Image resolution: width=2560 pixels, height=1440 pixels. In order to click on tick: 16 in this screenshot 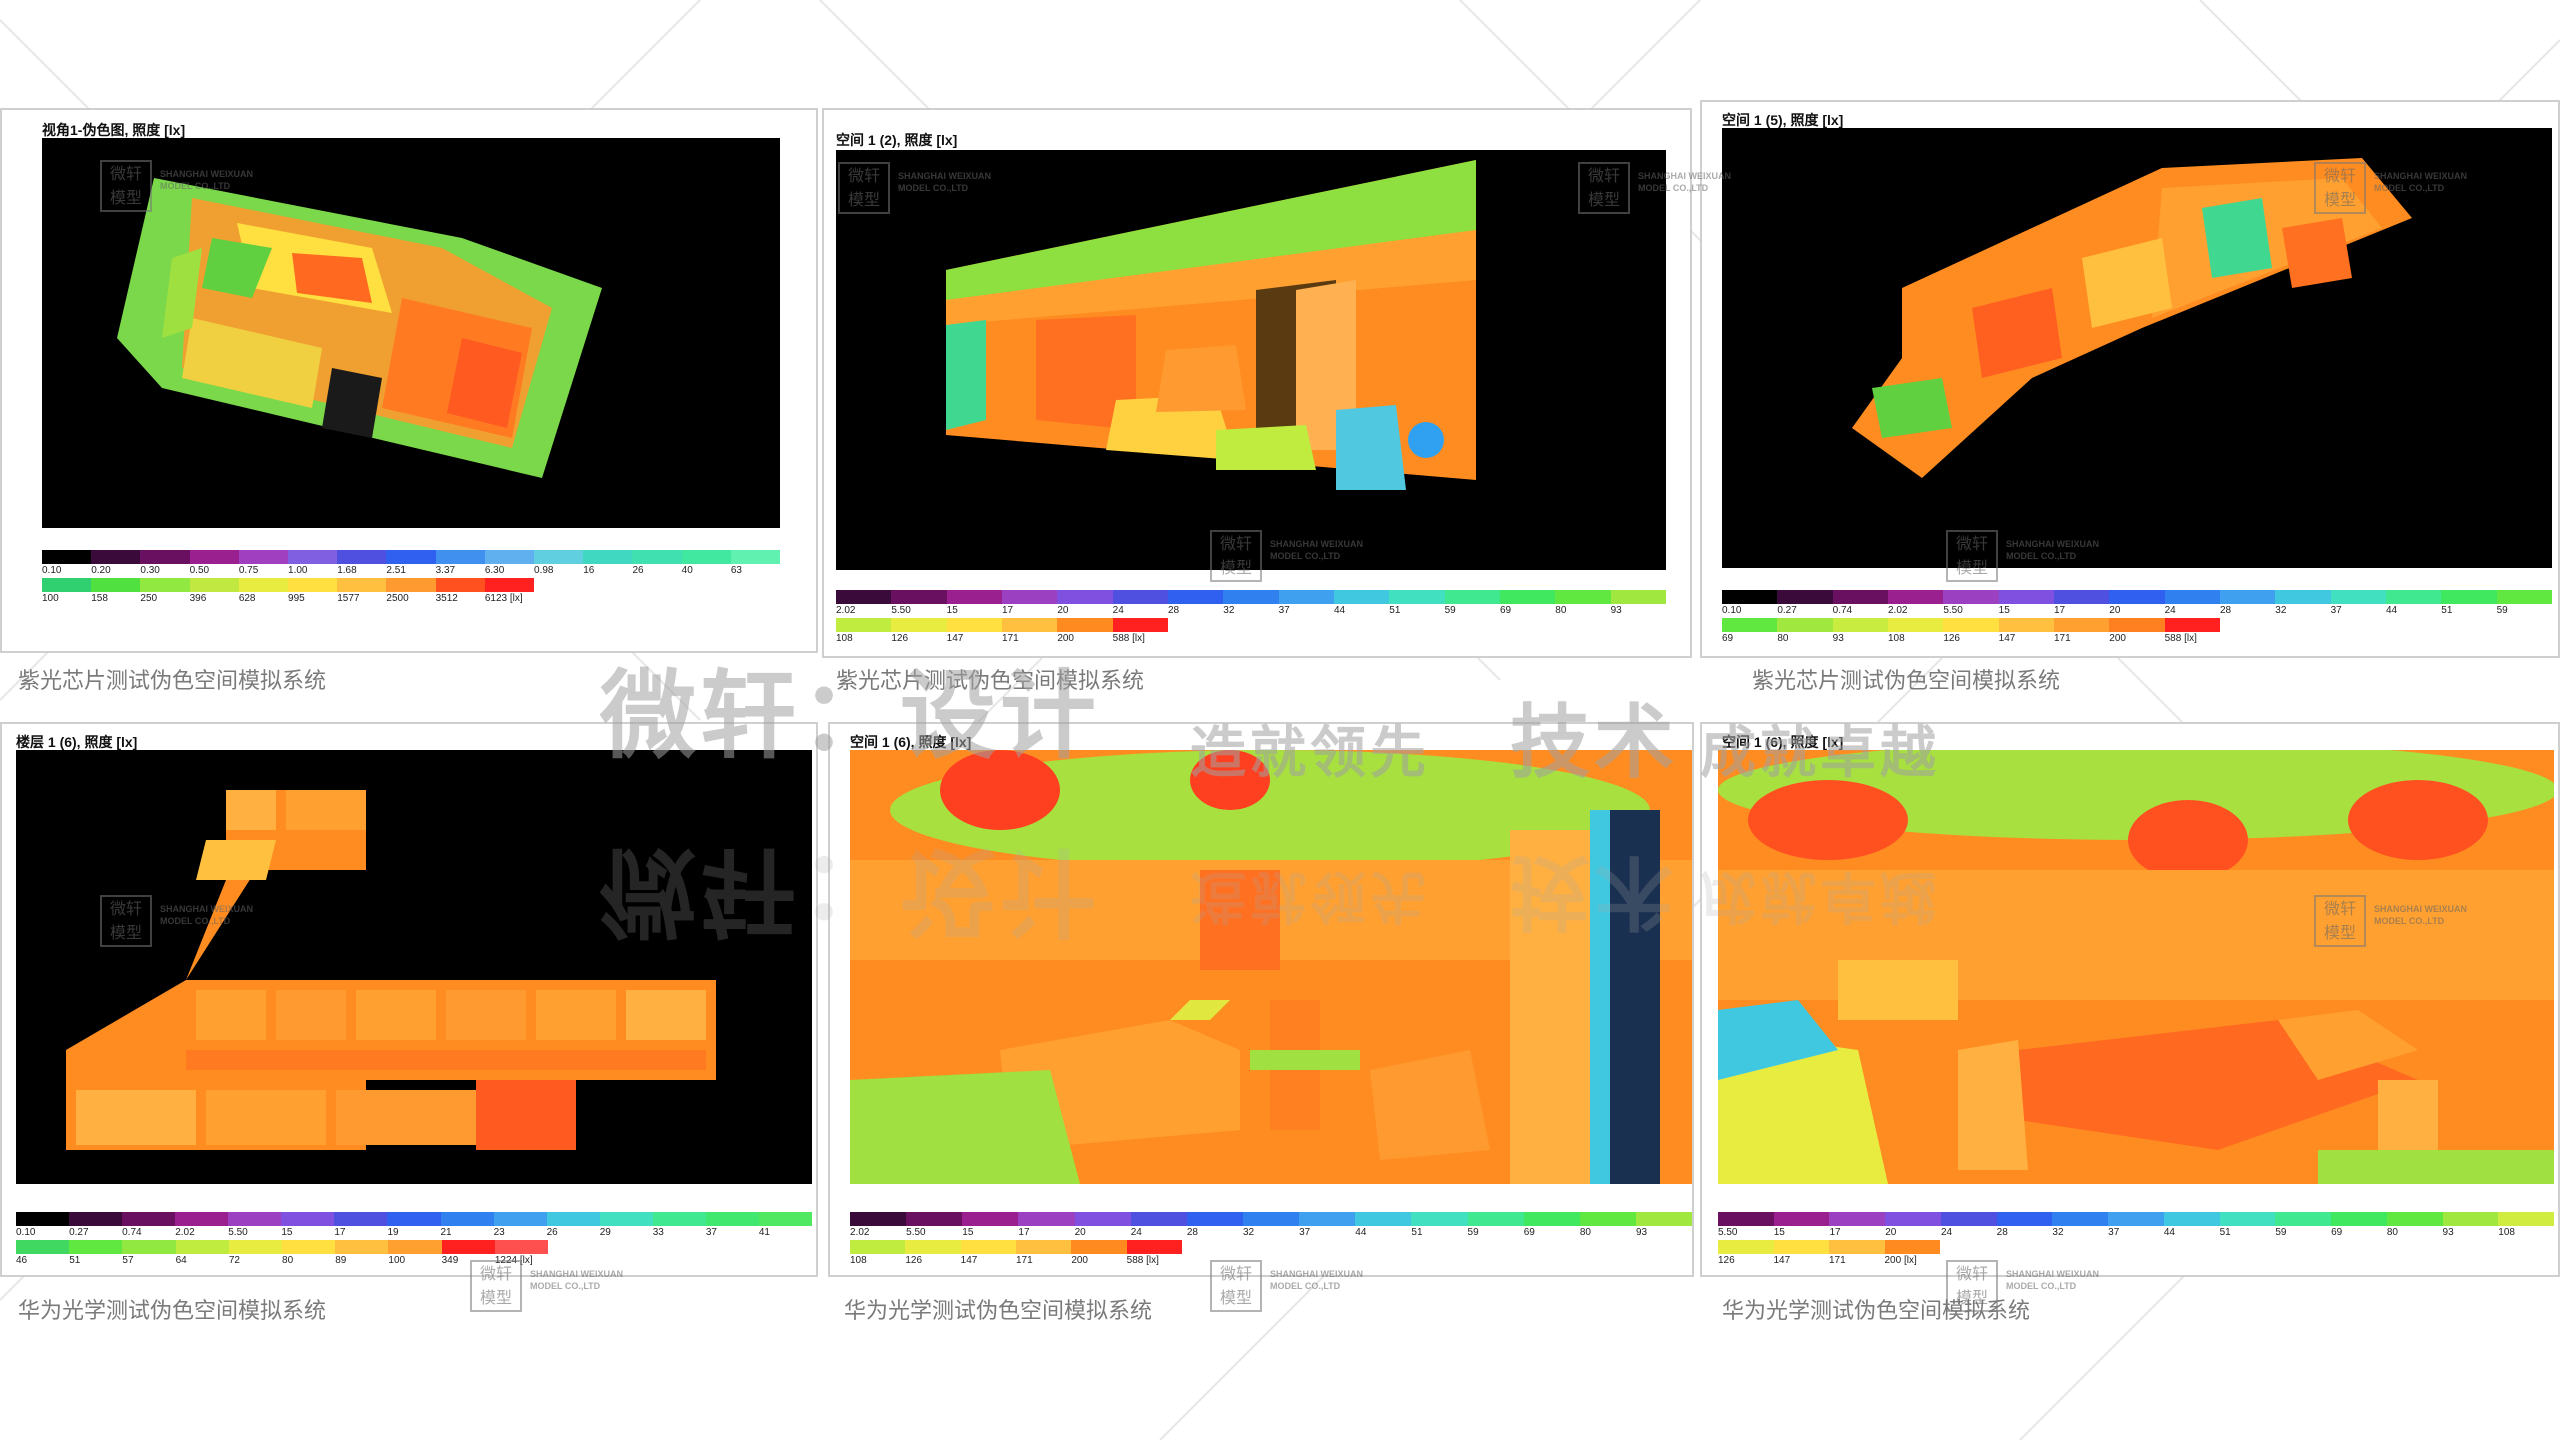, I will do `click(589, 570)`.